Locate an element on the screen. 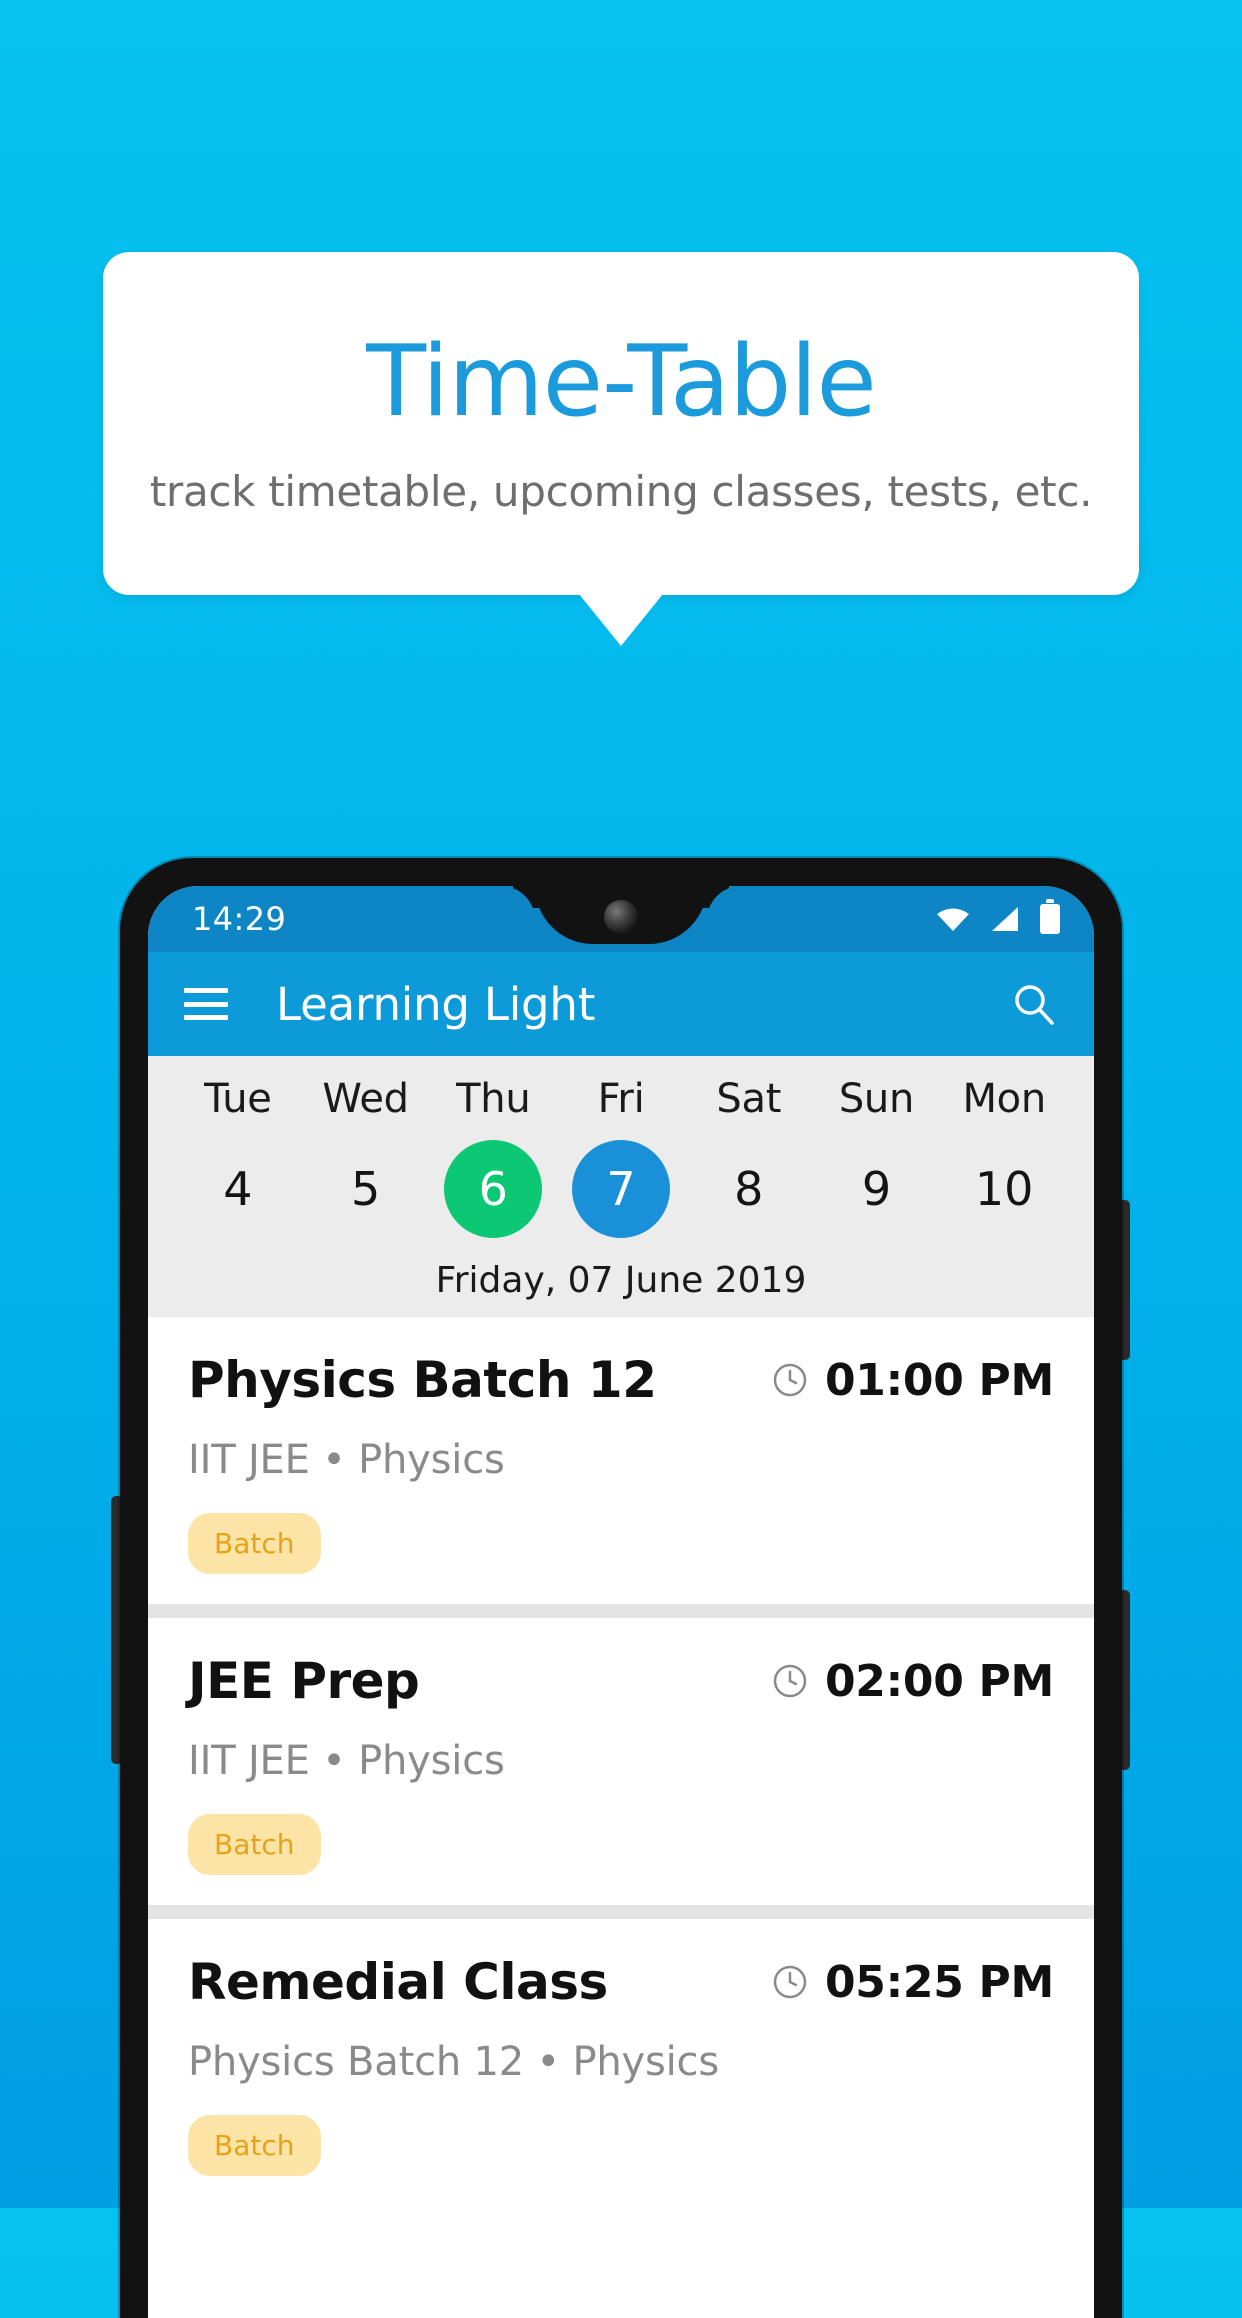 The width and height of the screenshot is (1242, 2318). class-time-group: 01:00 PM is located at coordinates (912, 1380).